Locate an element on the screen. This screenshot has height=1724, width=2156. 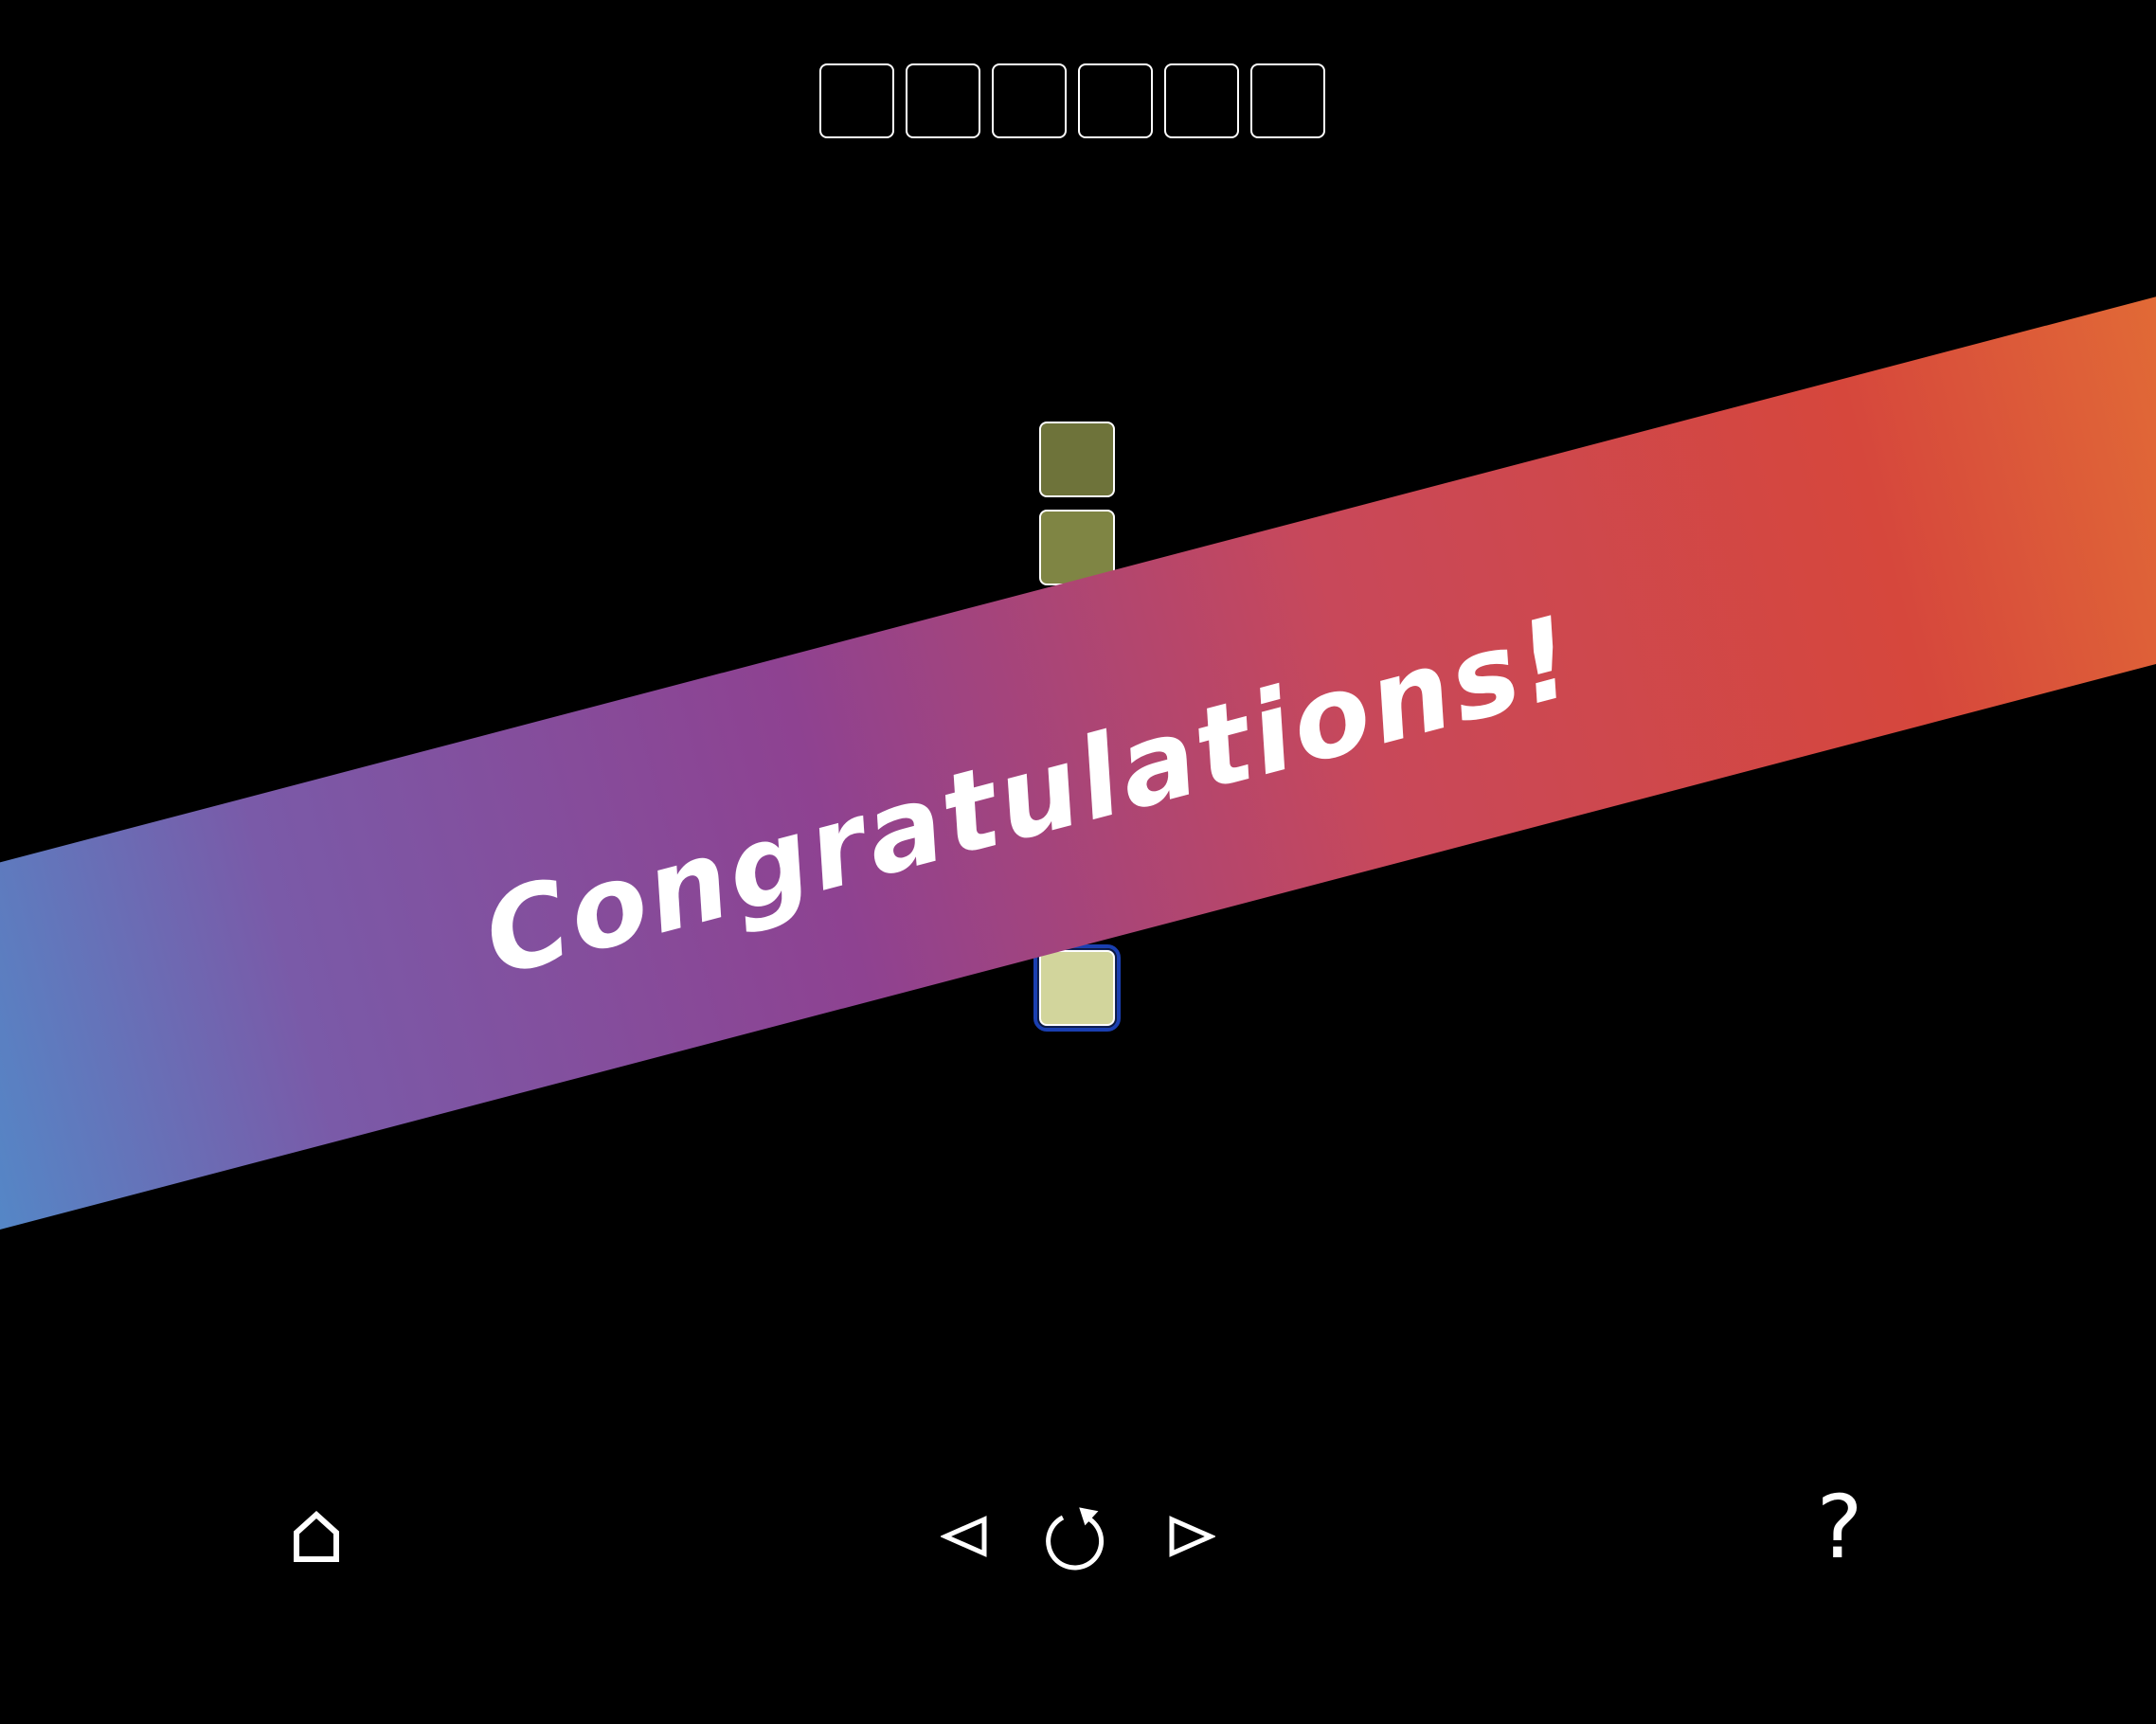
color-tile is located at coordinates (1077, 459).